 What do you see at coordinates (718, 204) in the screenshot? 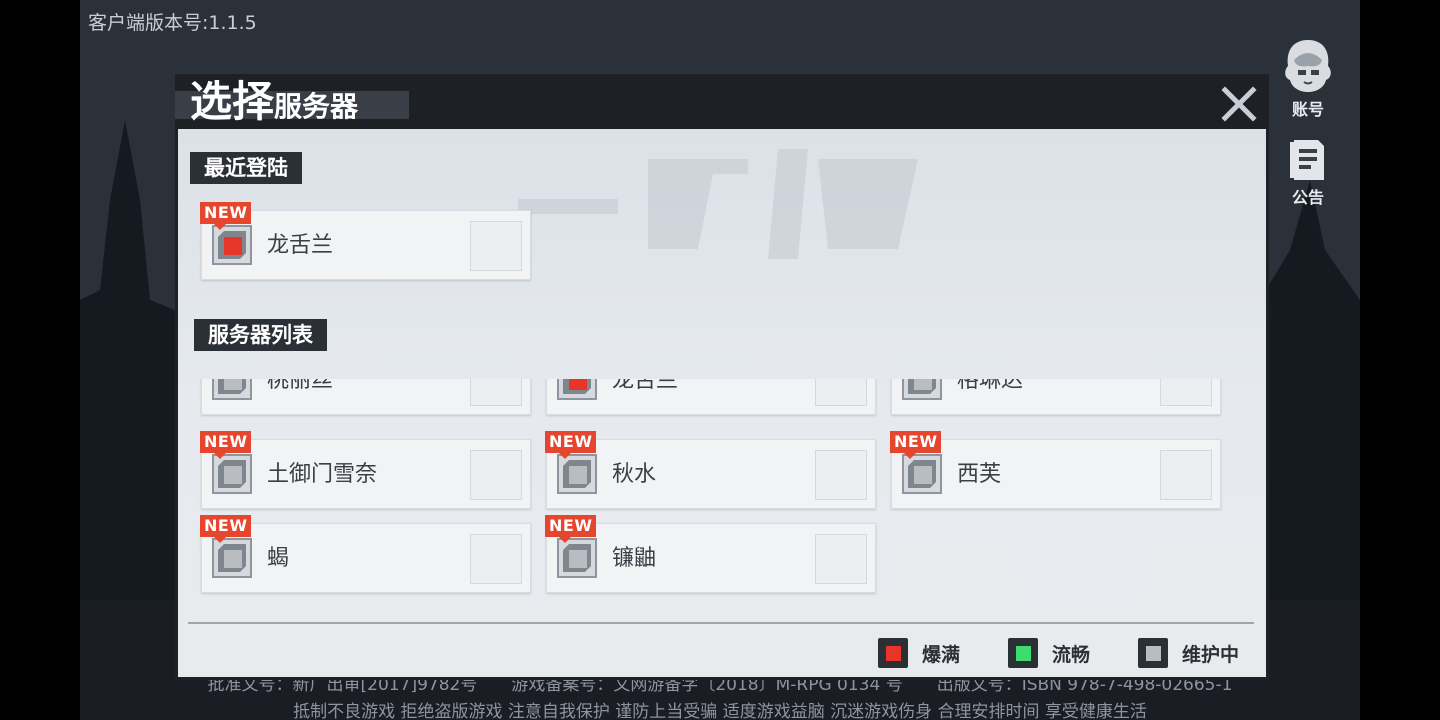
I see `game-logo-watermark` at bounding box center [718, 204].